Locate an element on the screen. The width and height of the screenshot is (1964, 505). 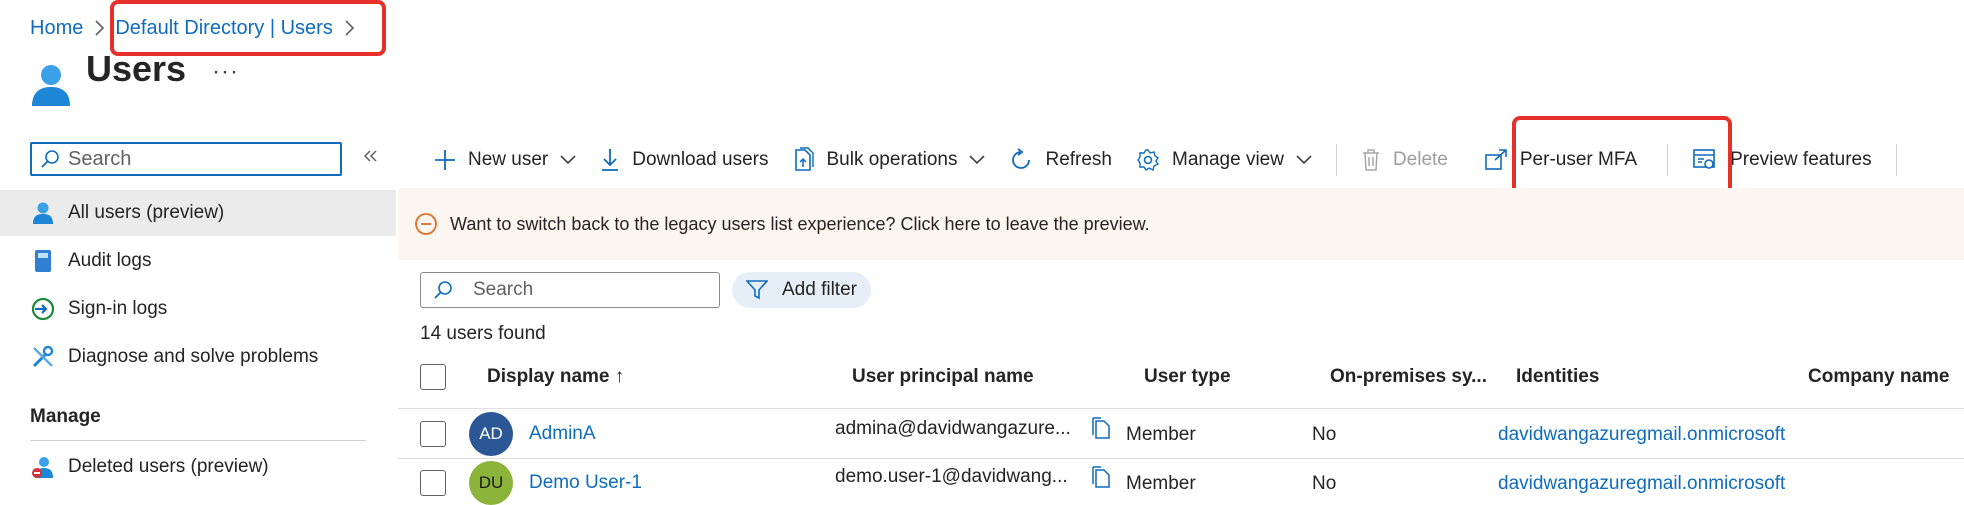
column-header-user-principal-name: User principal name is located at coordinates (943, 377).